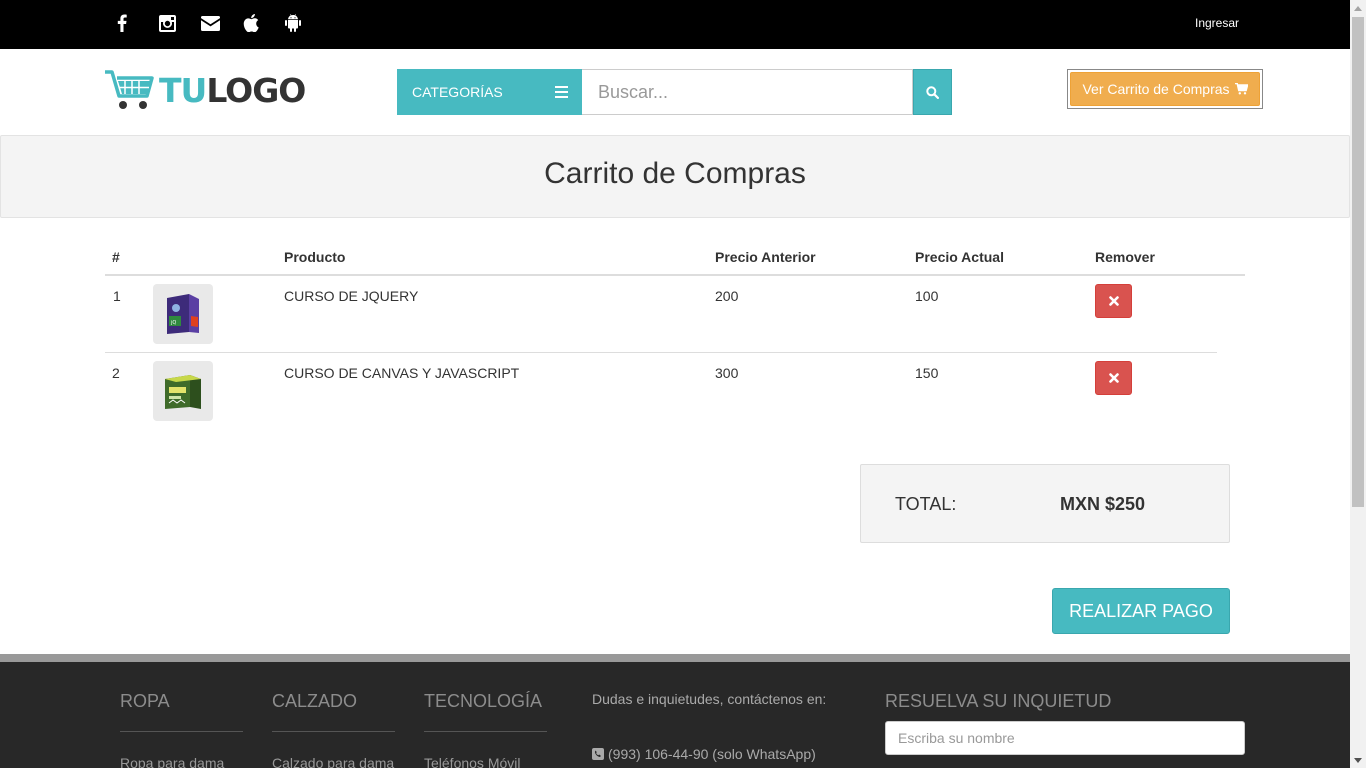  What do you see at coordinates (927, 296) in the screenshot?
I see `current-price: 100` at bounding box center [927, 296].